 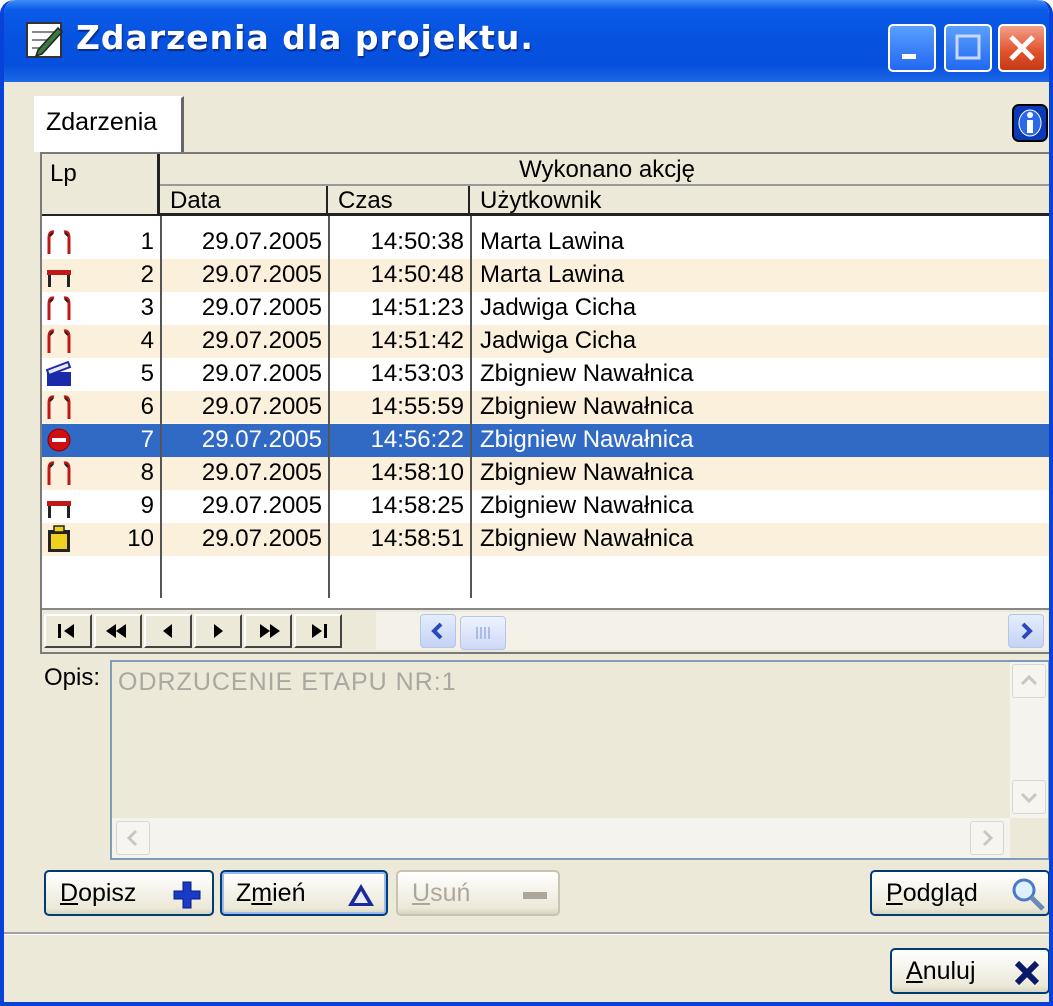 What do you see at coordinates (361, 895) in the screenshot?
I see `triangle-up-icon` at bounding box center [361, 895].